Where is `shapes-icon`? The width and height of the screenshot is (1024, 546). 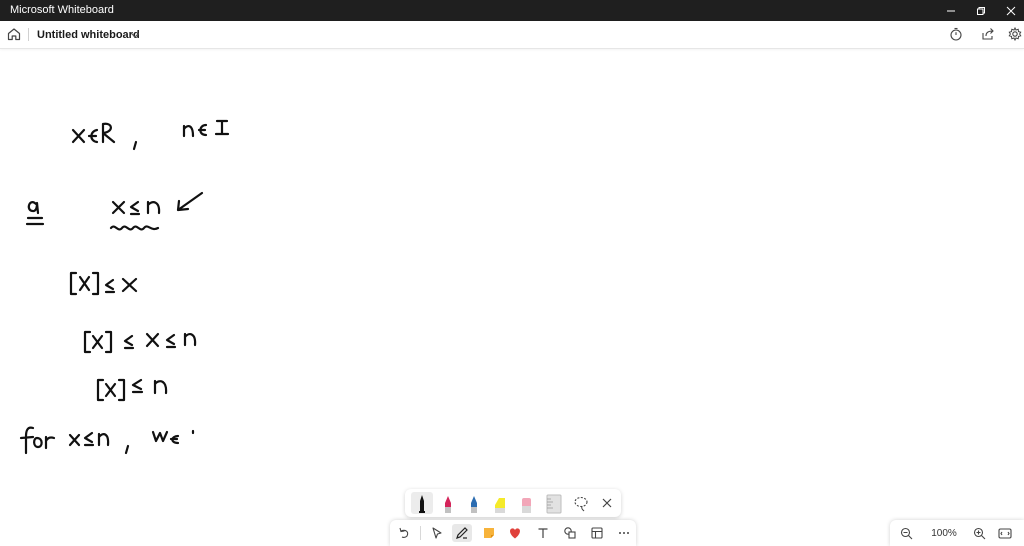
shapes-icon is located at coordinates (570, 533).